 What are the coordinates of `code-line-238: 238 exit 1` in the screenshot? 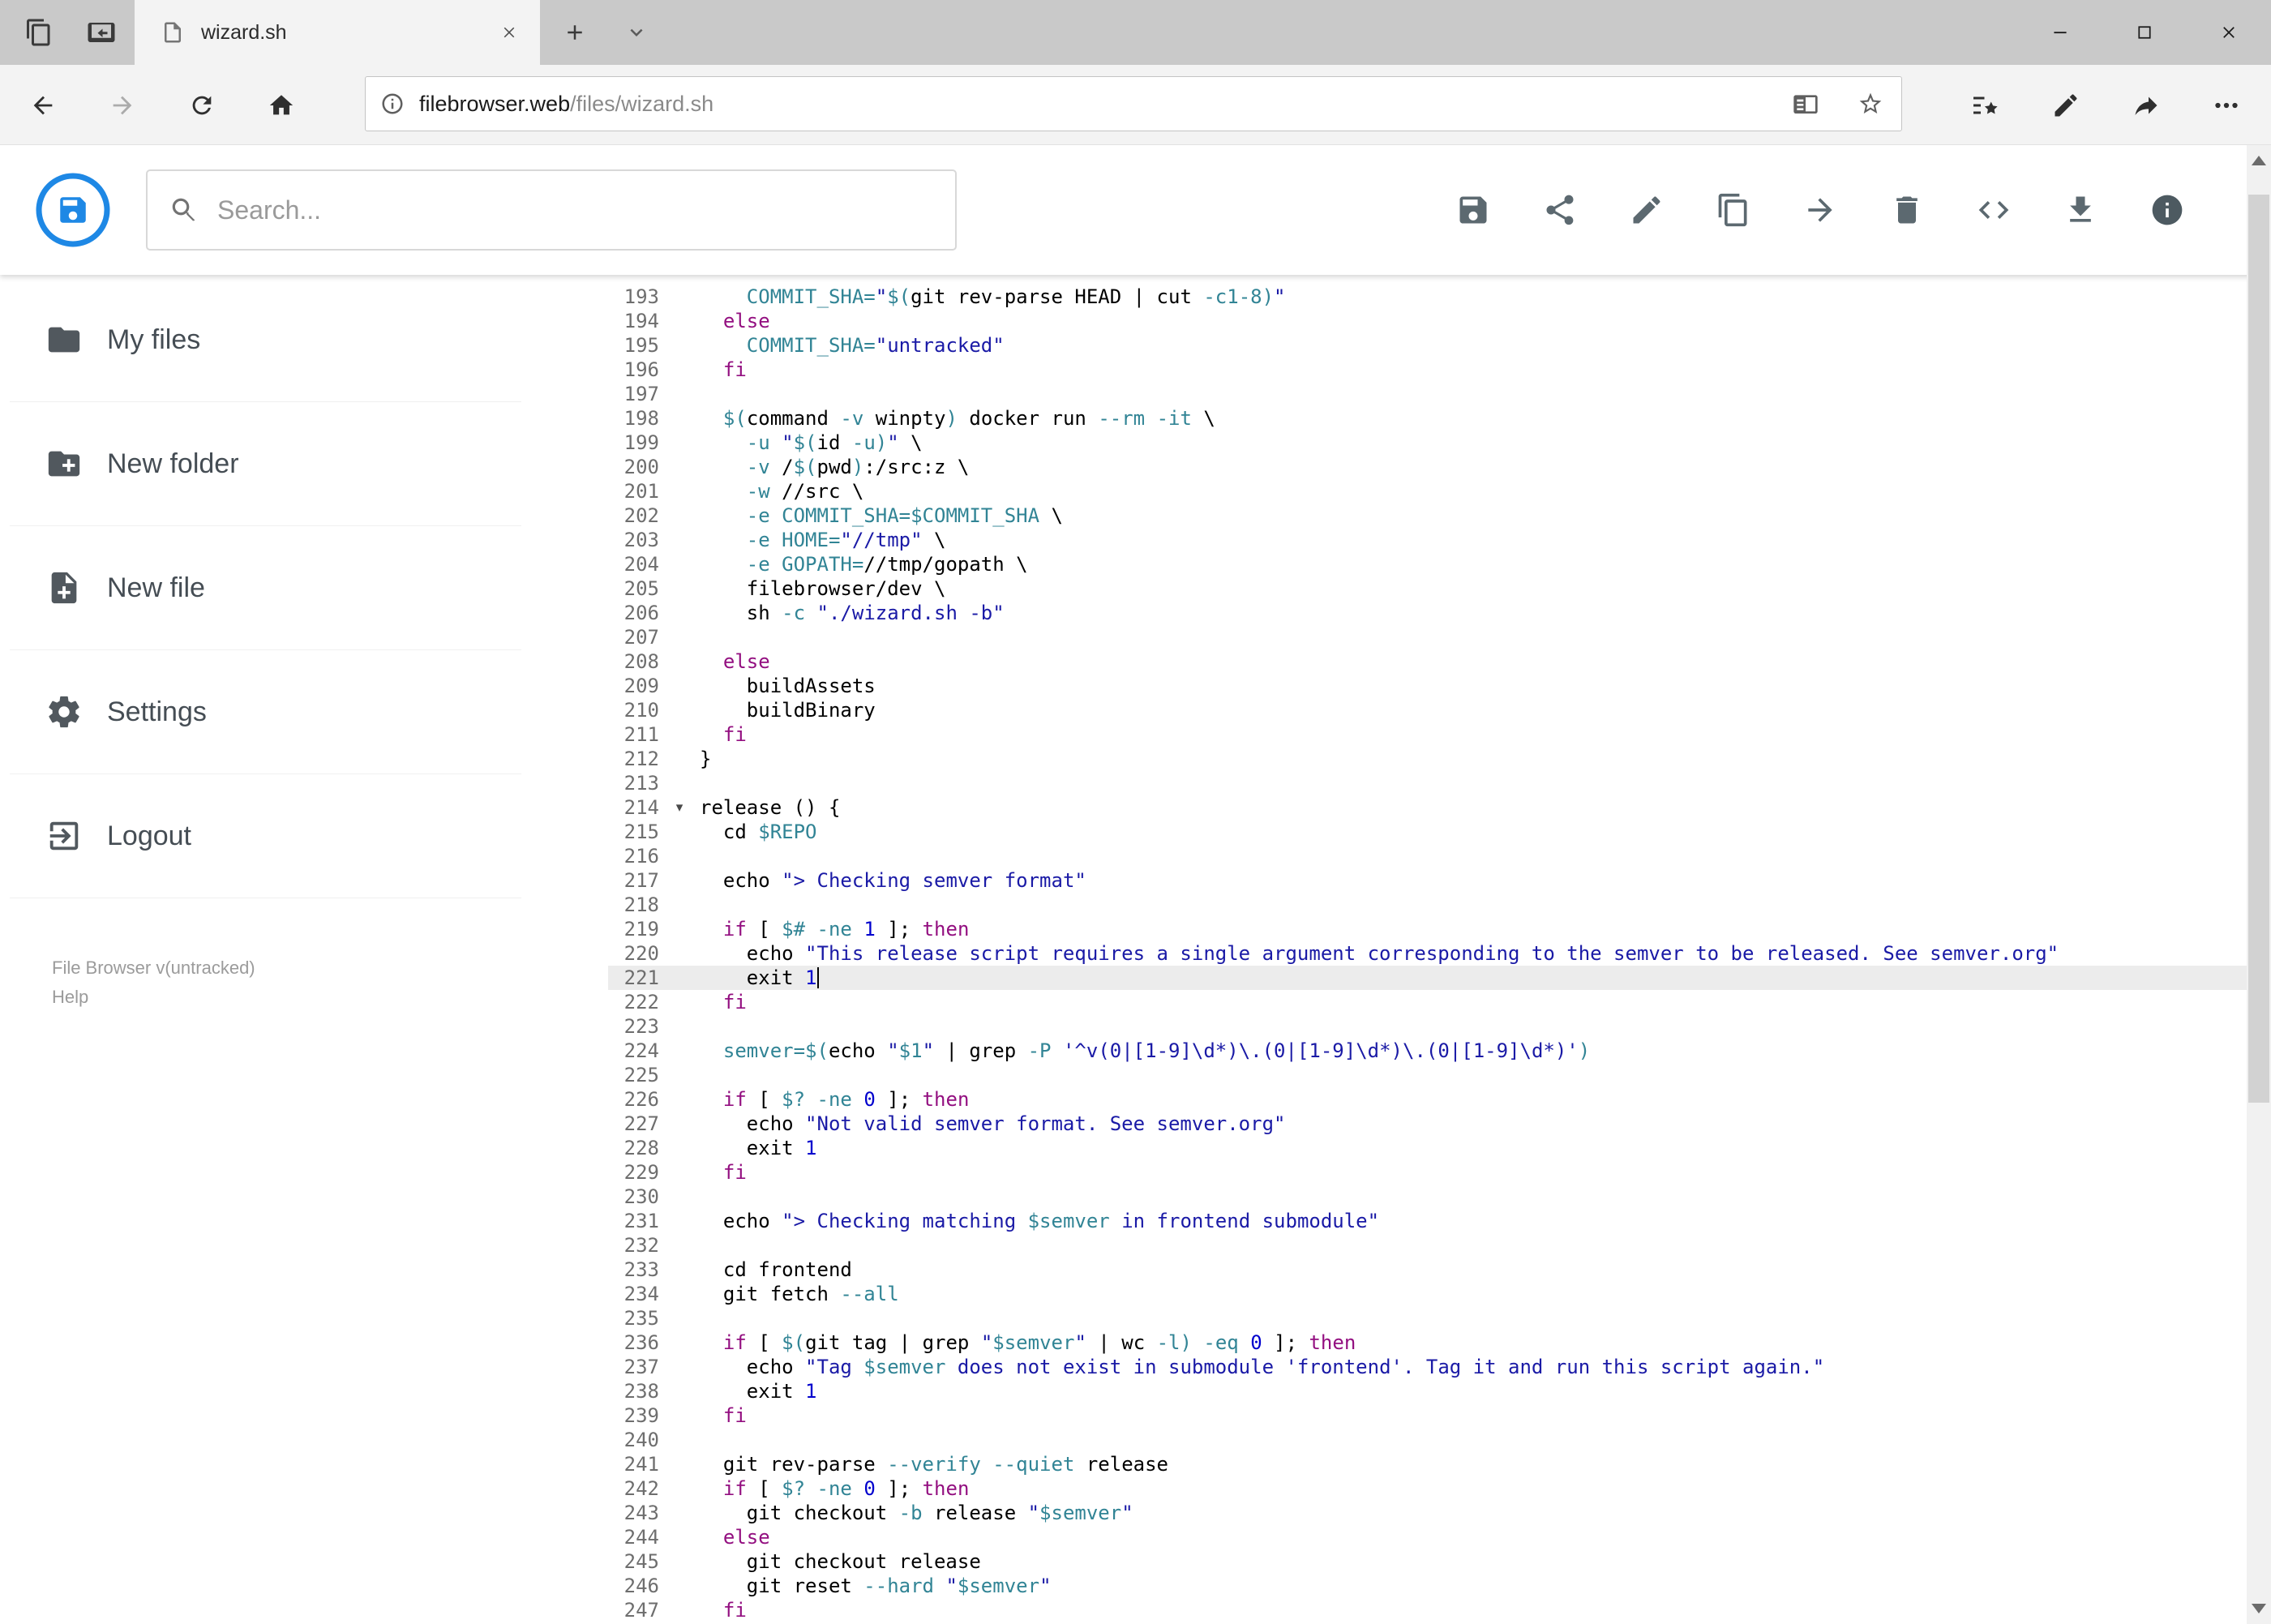 It's located at (1427, 1391).